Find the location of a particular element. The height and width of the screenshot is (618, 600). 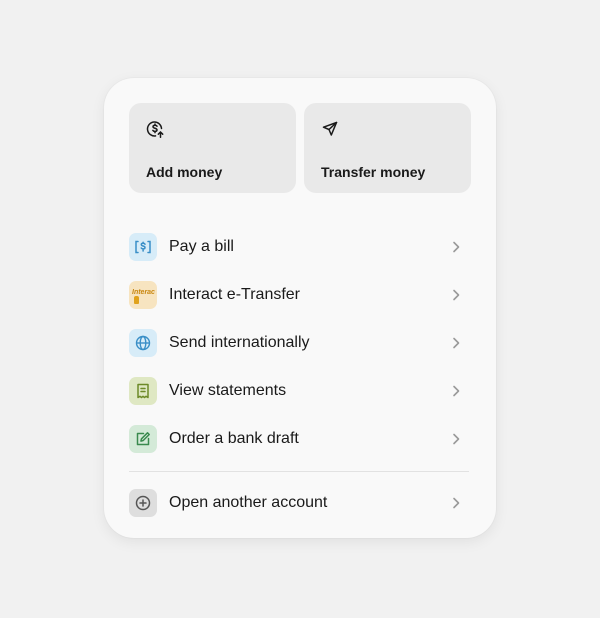

divider is located at coordinates (299, 471).